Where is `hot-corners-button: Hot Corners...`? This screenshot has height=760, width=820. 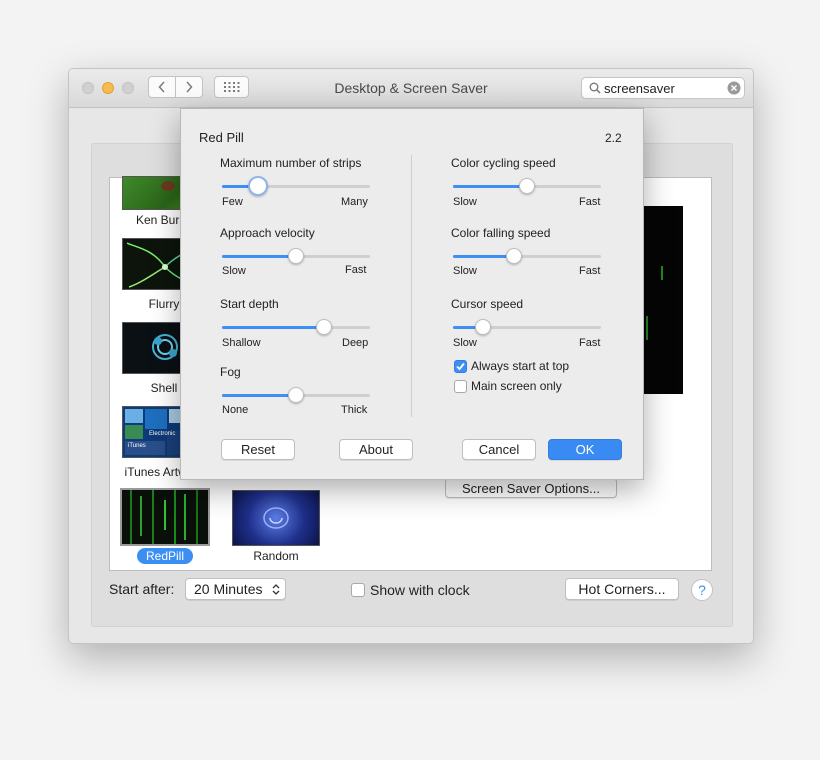 hot-corners-button: Hot Corners... is located at coordinates (622, 589).